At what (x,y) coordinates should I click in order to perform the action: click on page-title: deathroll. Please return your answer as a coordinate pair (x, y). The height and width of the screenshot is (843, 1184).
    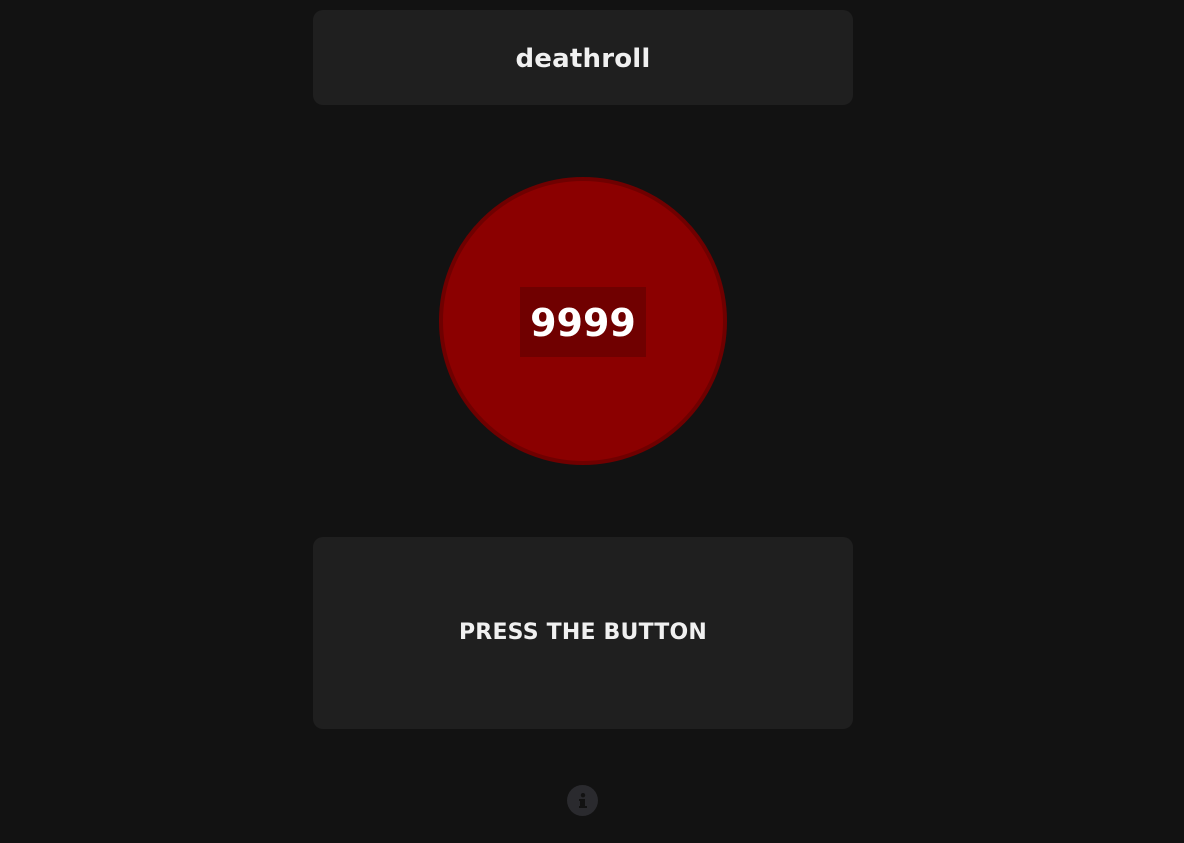
    Looking at the image, I should click on (583, 59).